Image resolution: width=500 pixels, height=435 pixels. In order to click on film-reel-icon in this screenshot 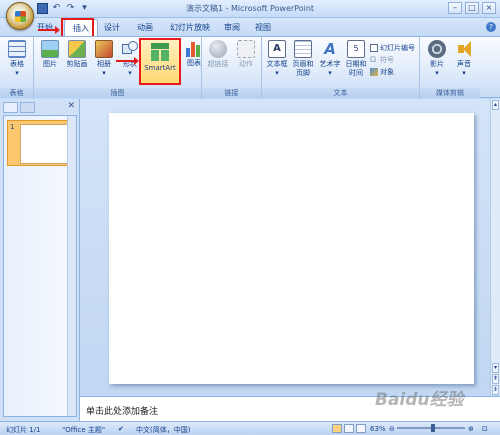, I will do `click(437, 49)`.